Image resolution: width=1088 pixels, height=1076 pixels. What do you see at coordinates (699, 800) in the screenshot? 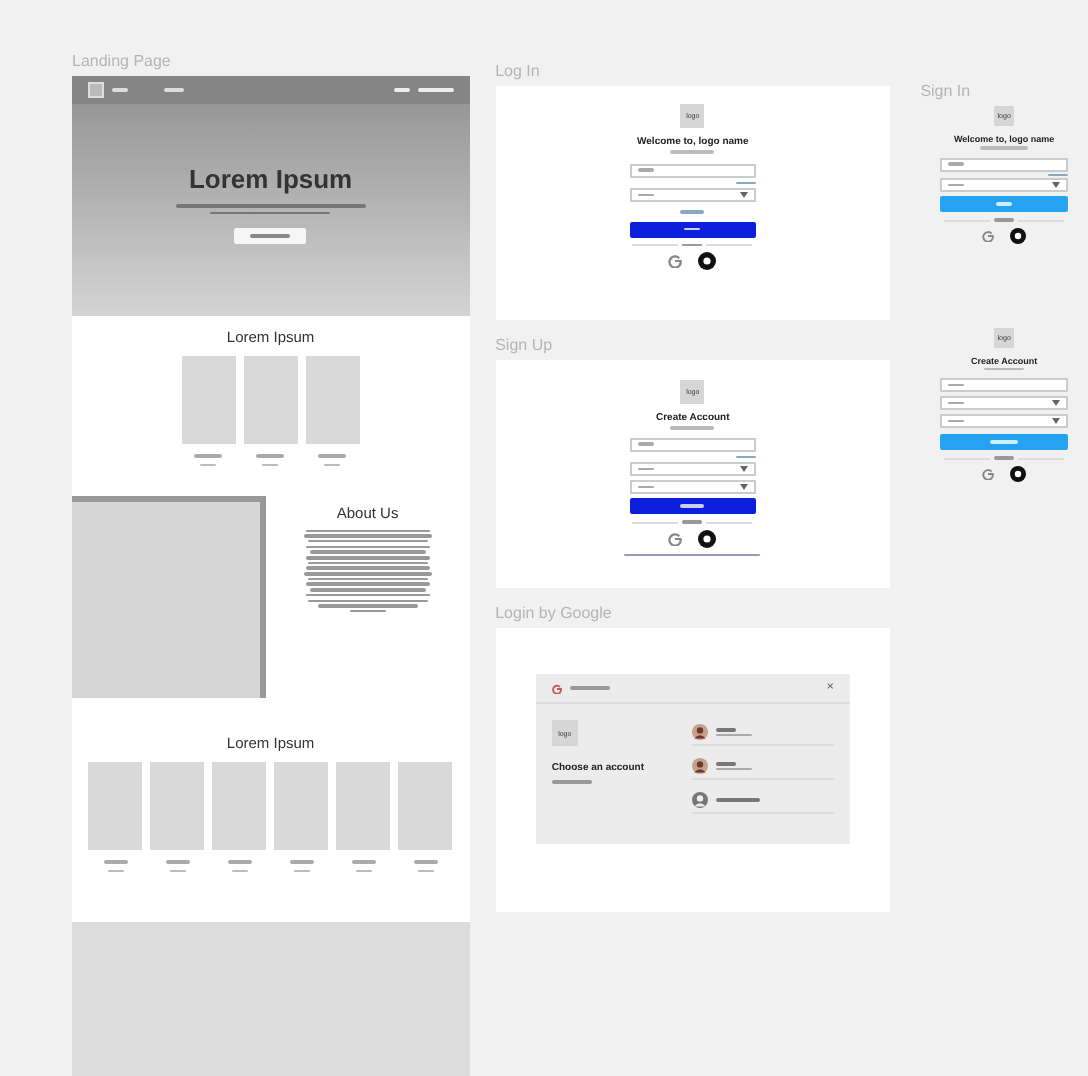
I see `person-icon` at bounding box center [699, 800].